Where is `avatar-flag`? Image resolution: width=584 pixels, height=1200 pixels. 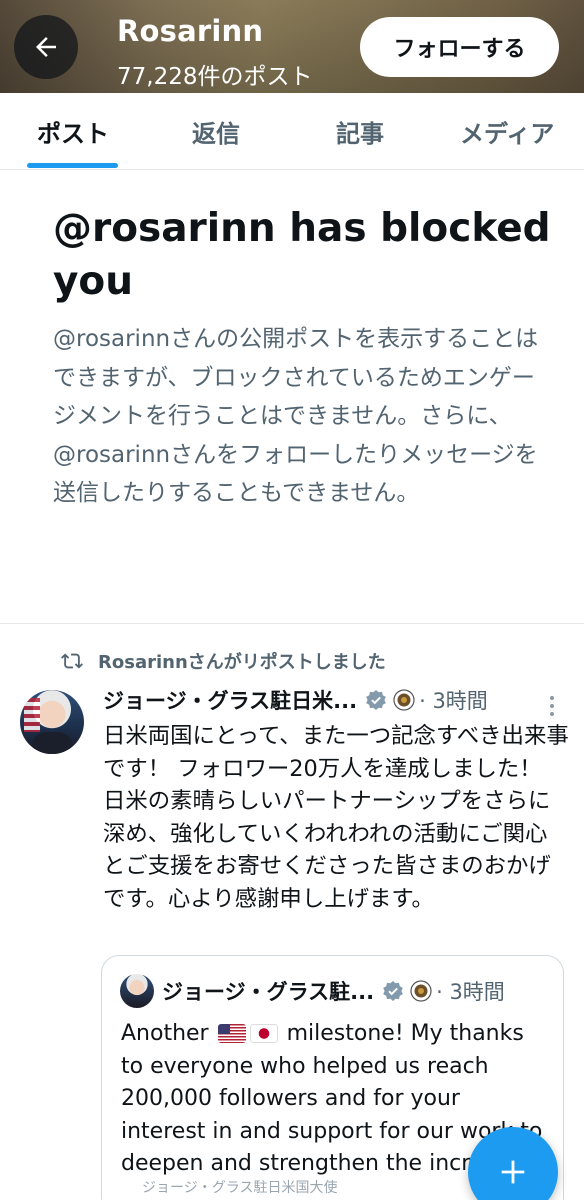 avatar-flag is located at coordinates (32, 715).